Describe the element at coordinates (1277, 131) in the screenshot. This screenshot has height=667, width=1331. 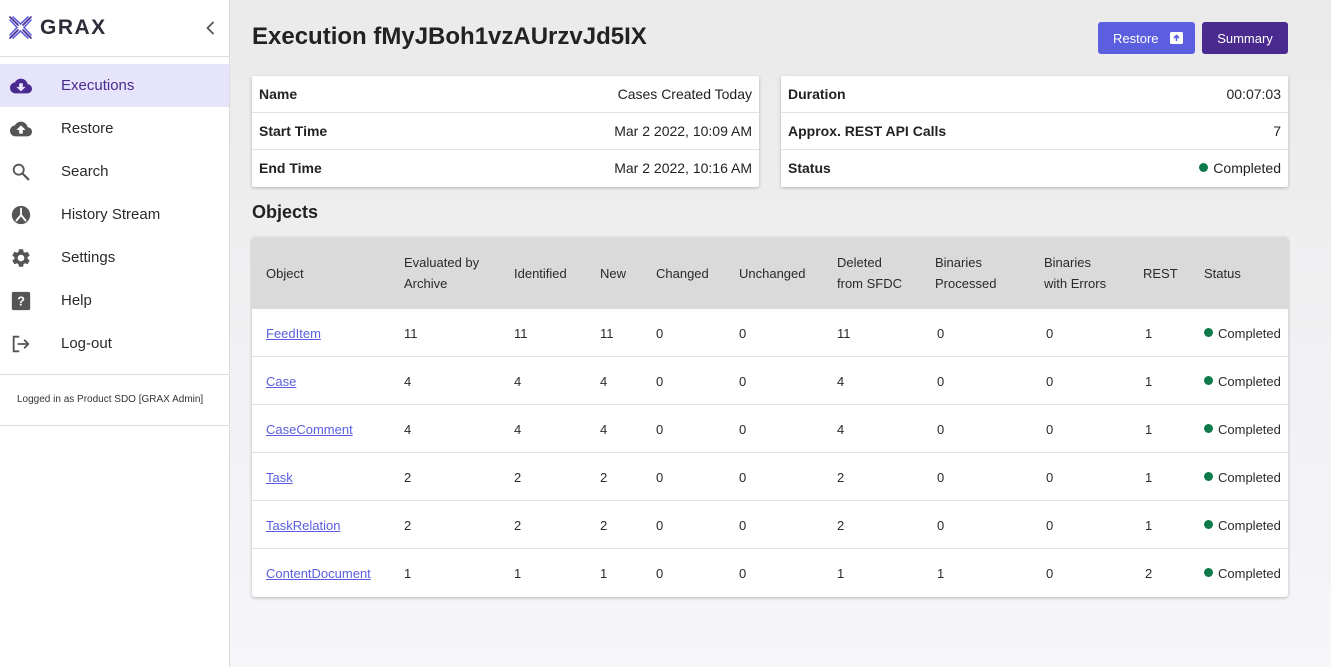
I see `info-value: 7` at that location.